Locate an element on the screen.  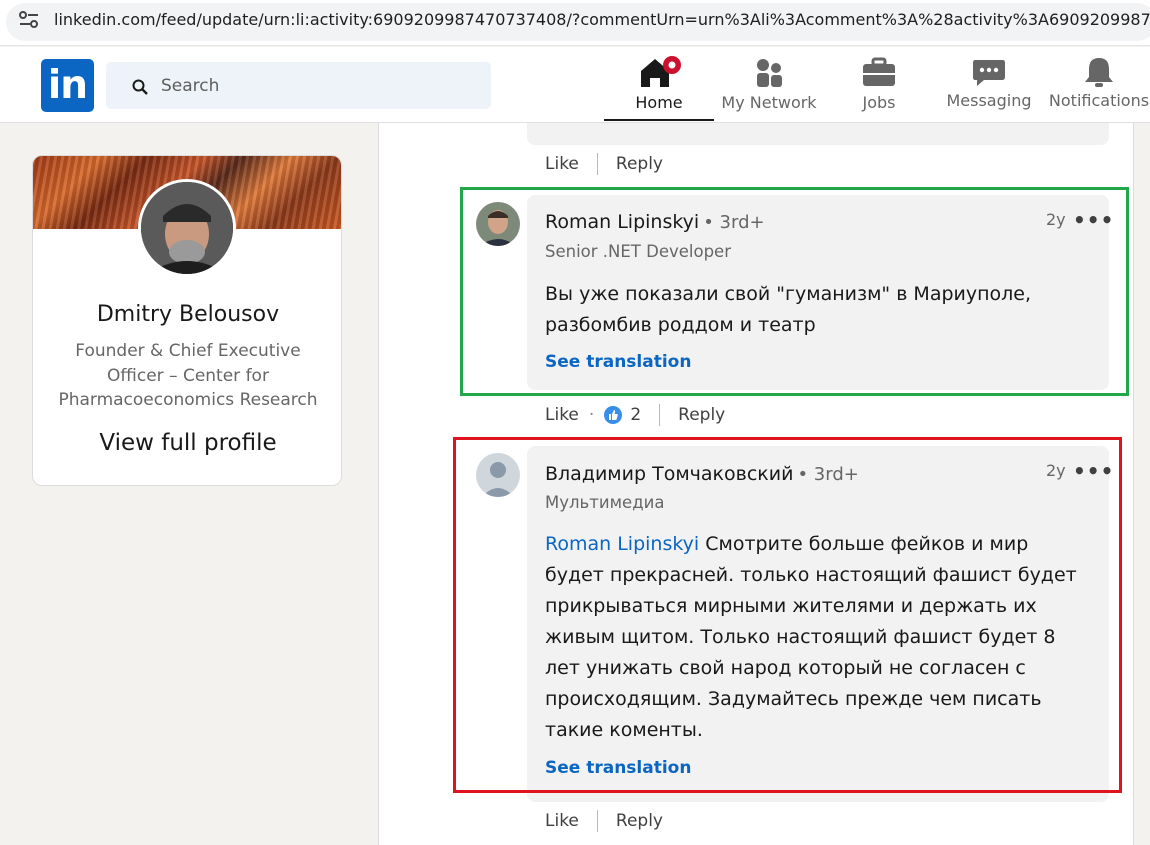
search-input is located at coordinates (311, 86).